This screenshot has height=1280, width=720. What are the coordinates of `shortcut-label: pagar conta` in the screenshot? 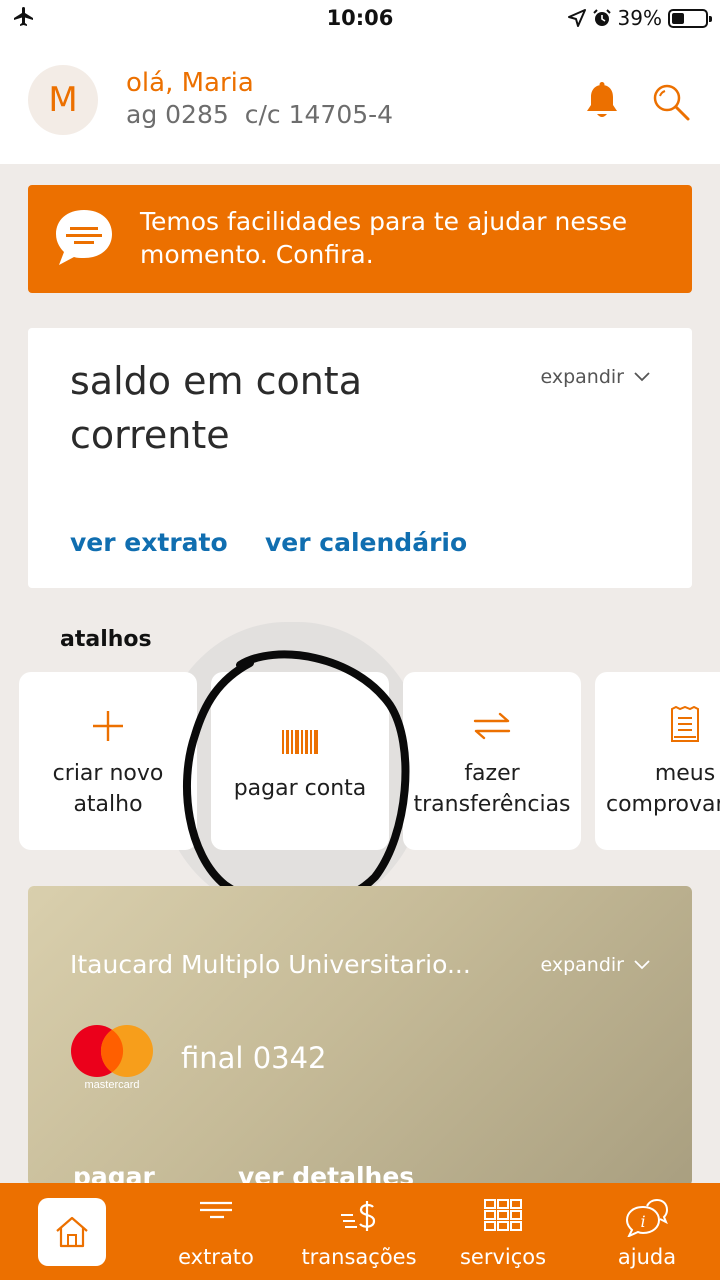 It's located at (300, 788).